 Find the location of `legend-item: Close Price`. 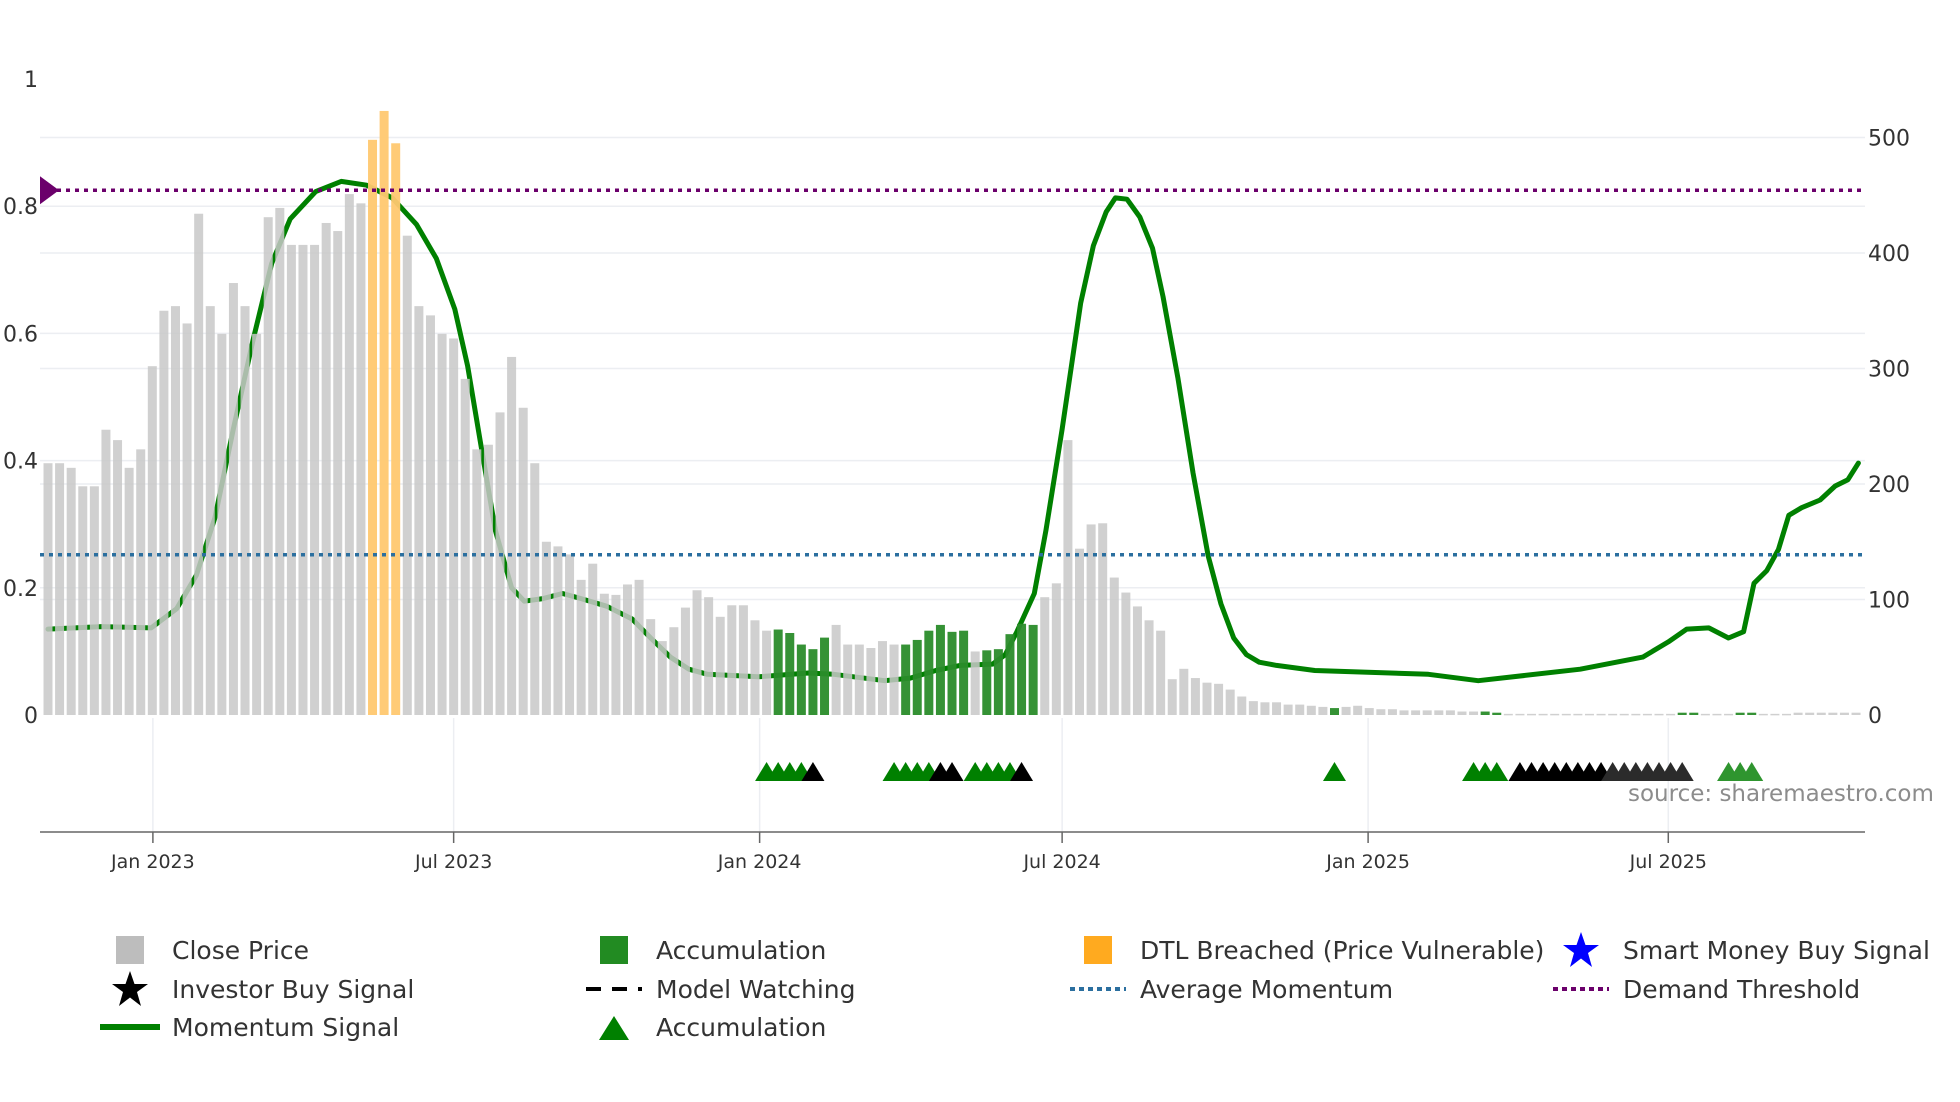

legend-item: Close Price is located at coordinates (204, 950).